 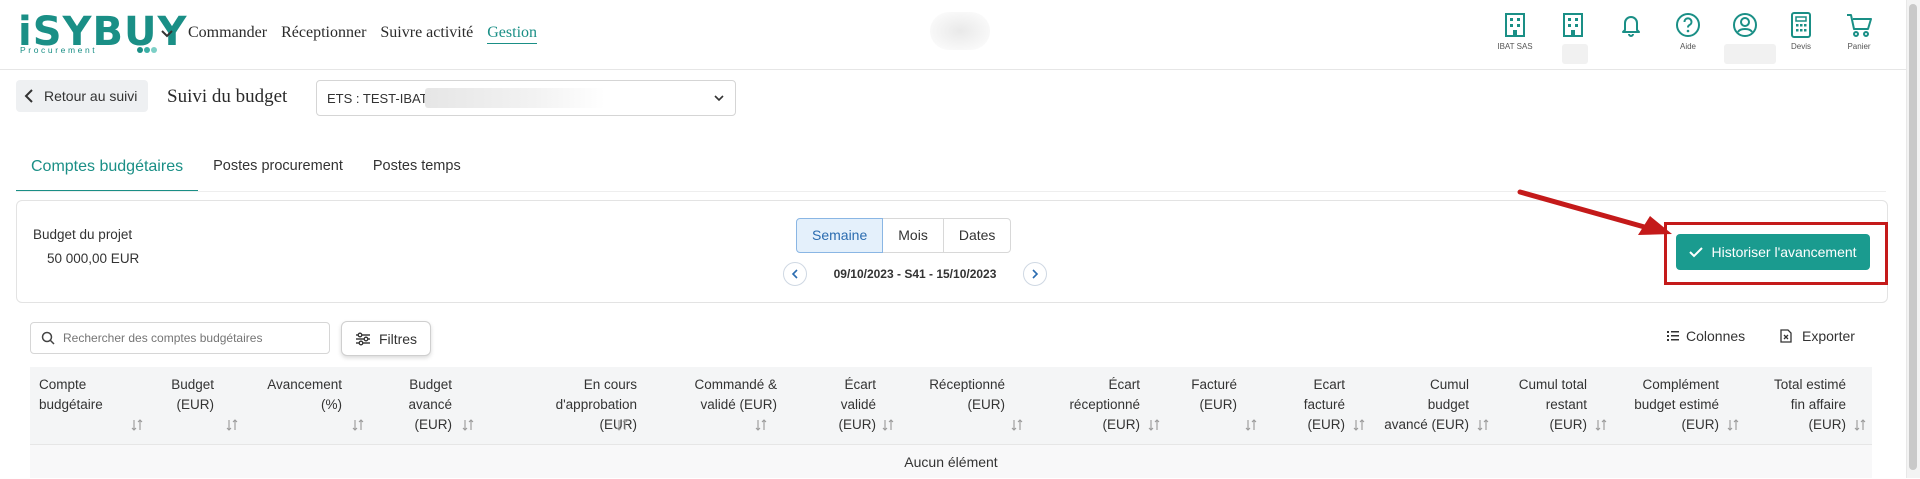 What do you see at coordinates (913, 235) in the screenshot?
I see `period-mois: Mois` at bounding box center [913, 235].